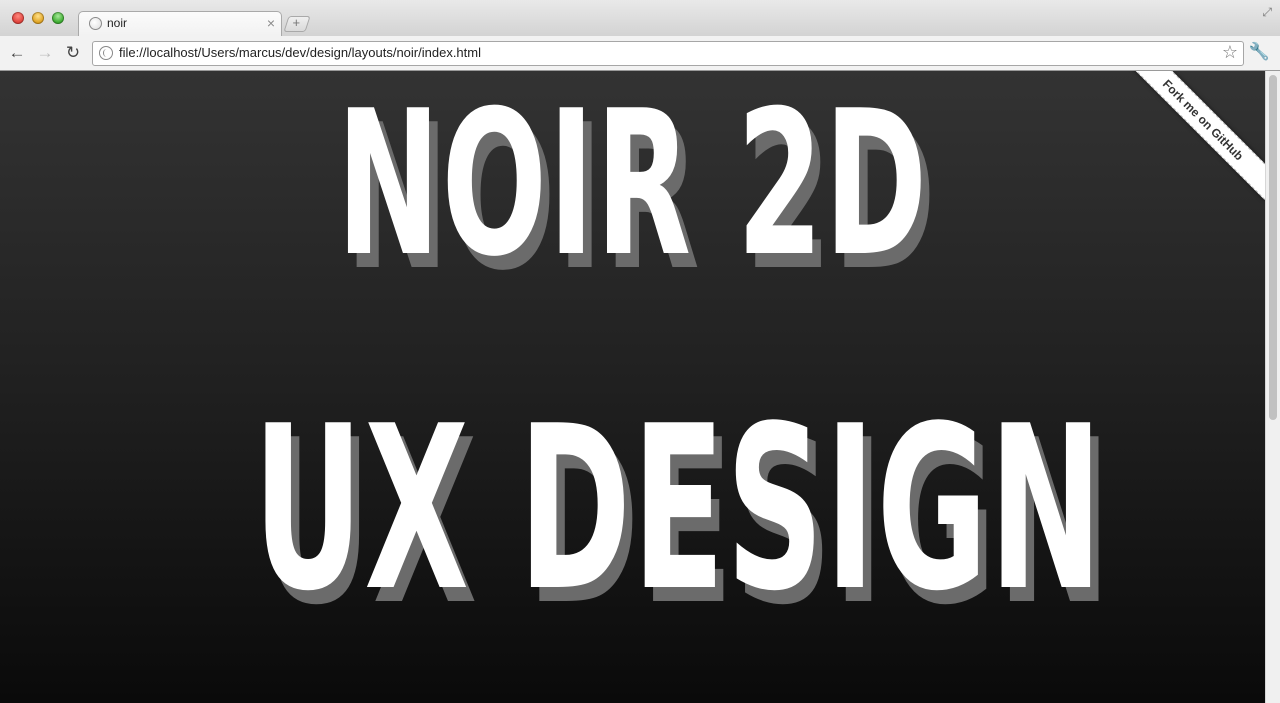 Image resolution: width=1280 pixels, height=703 pixels. I want to click on browser-tab: noir ×, so click(180, 23).